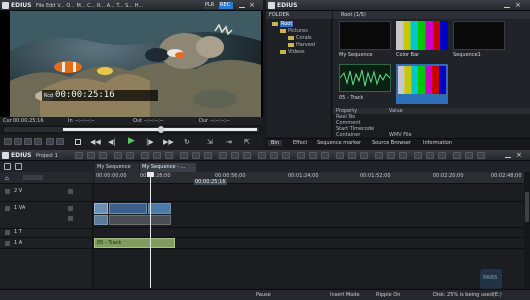  Describe the element at coordinates (365, 84) in the screenshot. I see `clip-05-track: 05 - Track` at that location.